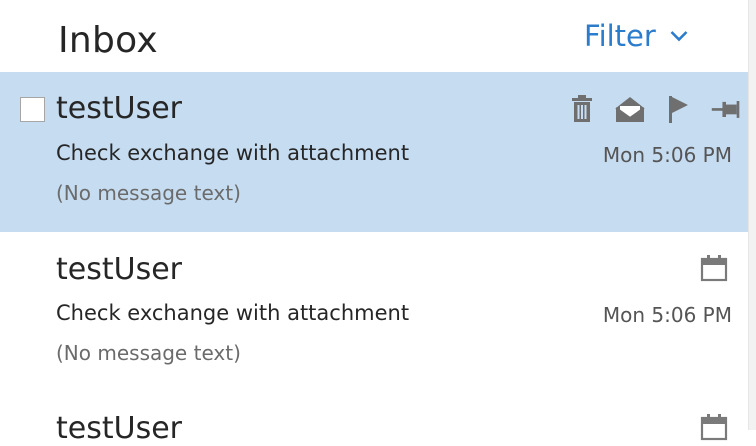 The image size is (756, 446). I want to click on select-checkbox, so click(32, 109).